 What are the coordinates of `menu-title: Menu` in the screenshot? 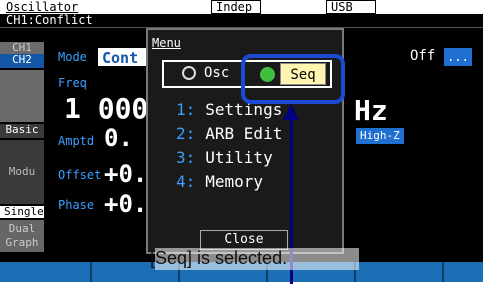 It's located at (166, 43).